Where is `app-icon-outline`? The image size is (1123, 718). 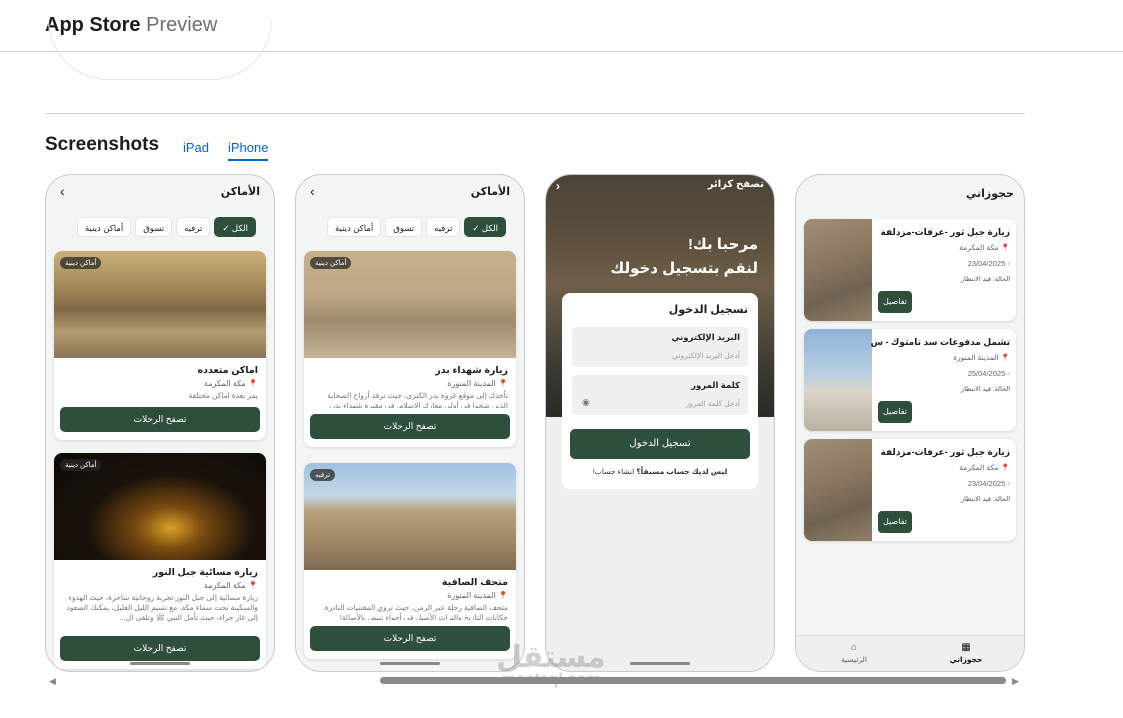
app-icon-outline is located at coordinates (160, 50).